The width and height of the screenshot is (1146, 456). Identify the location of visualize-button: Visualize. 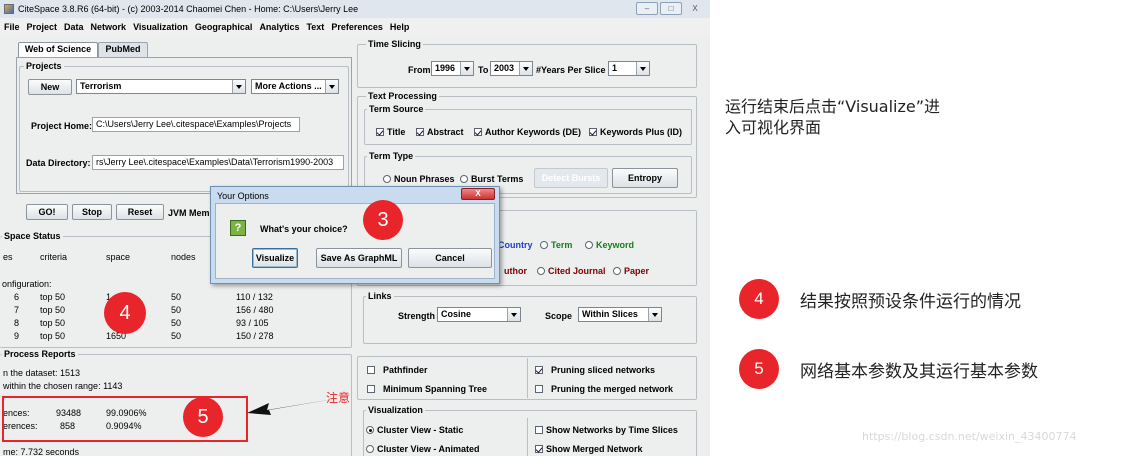
(275, 258).